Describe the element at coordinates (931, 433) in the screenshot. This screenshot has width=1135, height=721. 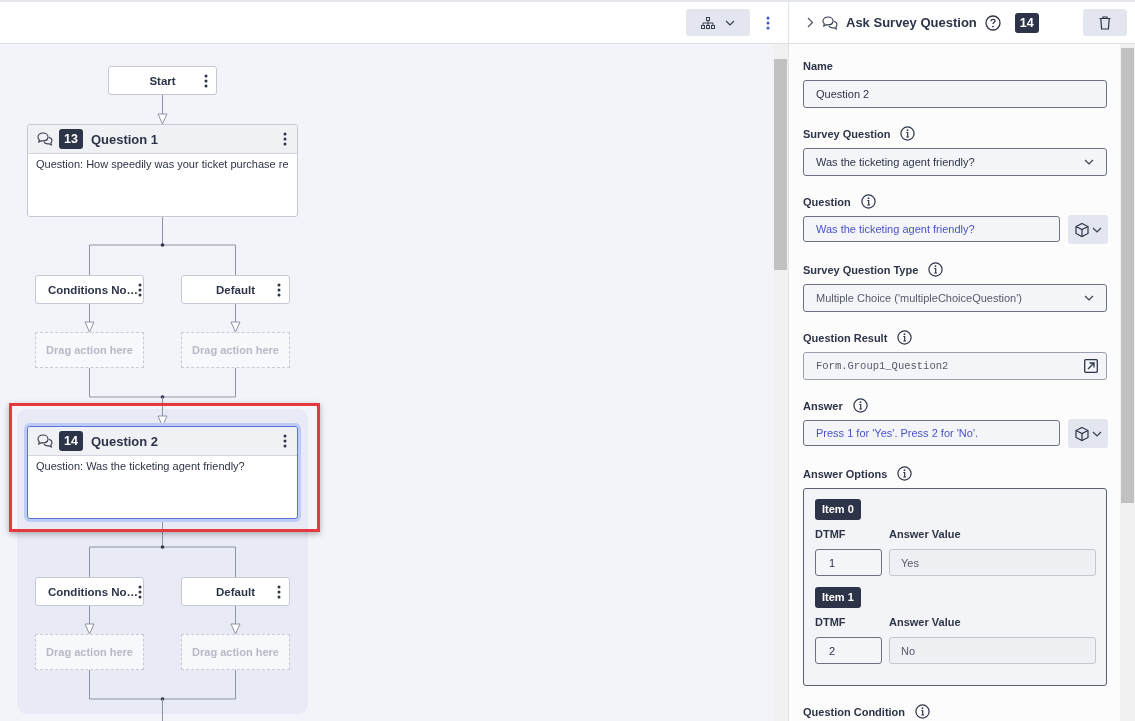
I see `expression-field: Press 1 for 'Yes'. Press 2 for 'No'.` at that location.